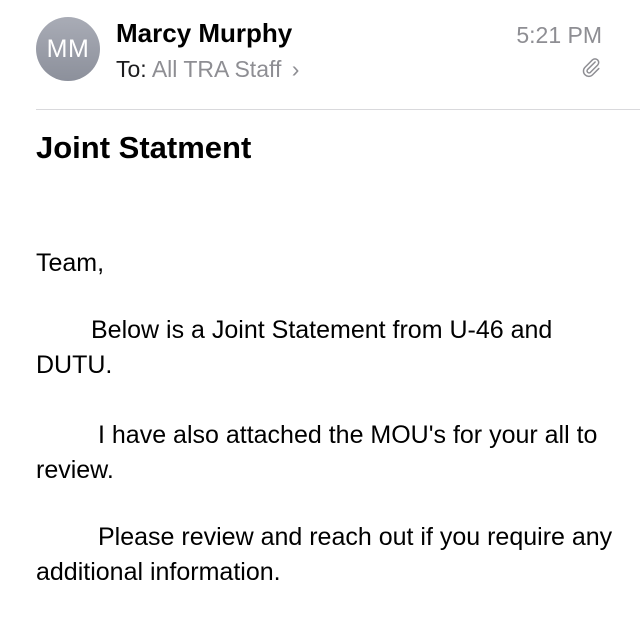  What do you see at coordinates (591, 68) in the screenshot?
I see `paperclip-icon` at bounding box center [591, 68].